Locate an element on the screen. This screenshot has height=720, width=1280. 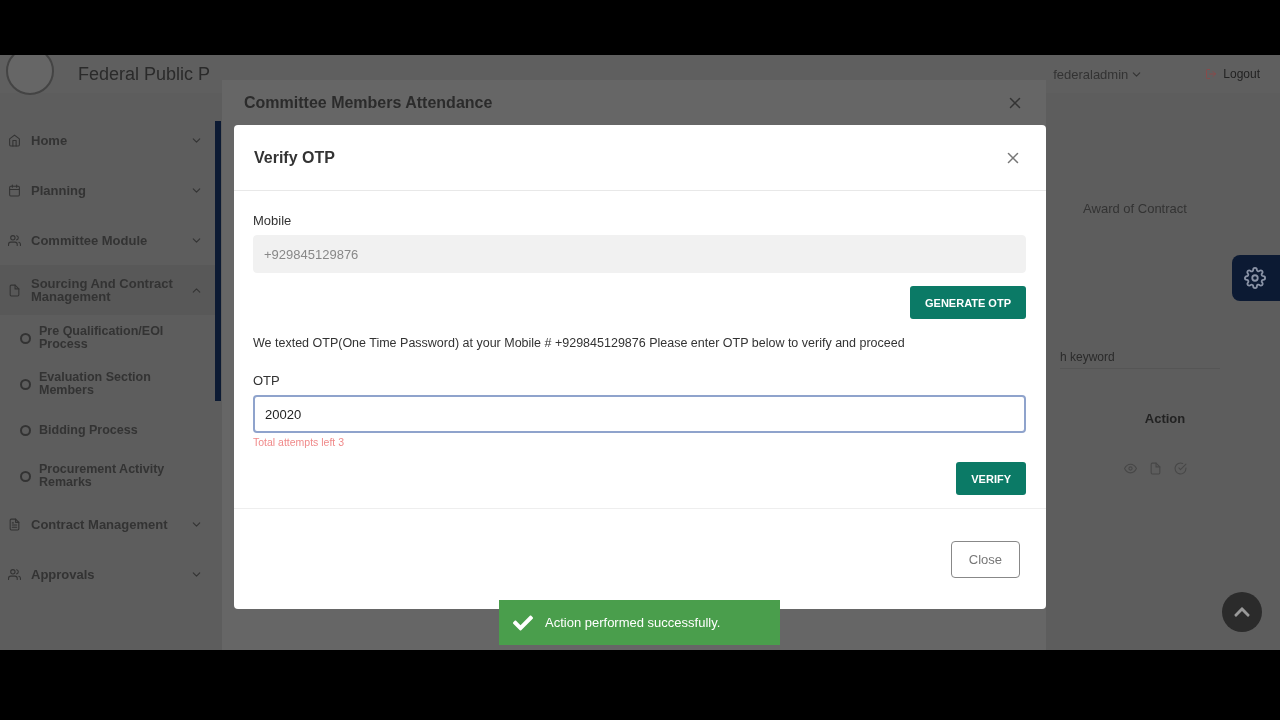
attempts-message: Total attempts left 3 is located at coordinates (299, 442).